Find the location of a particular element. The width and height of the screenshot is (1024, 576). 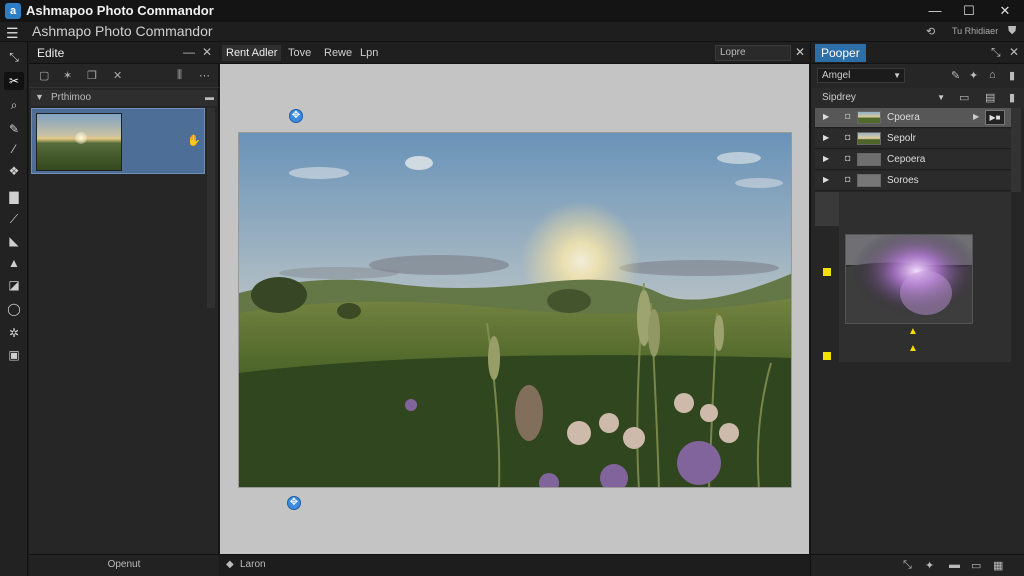

crop-icon: ⤡ is located at coordinates (907, 565).